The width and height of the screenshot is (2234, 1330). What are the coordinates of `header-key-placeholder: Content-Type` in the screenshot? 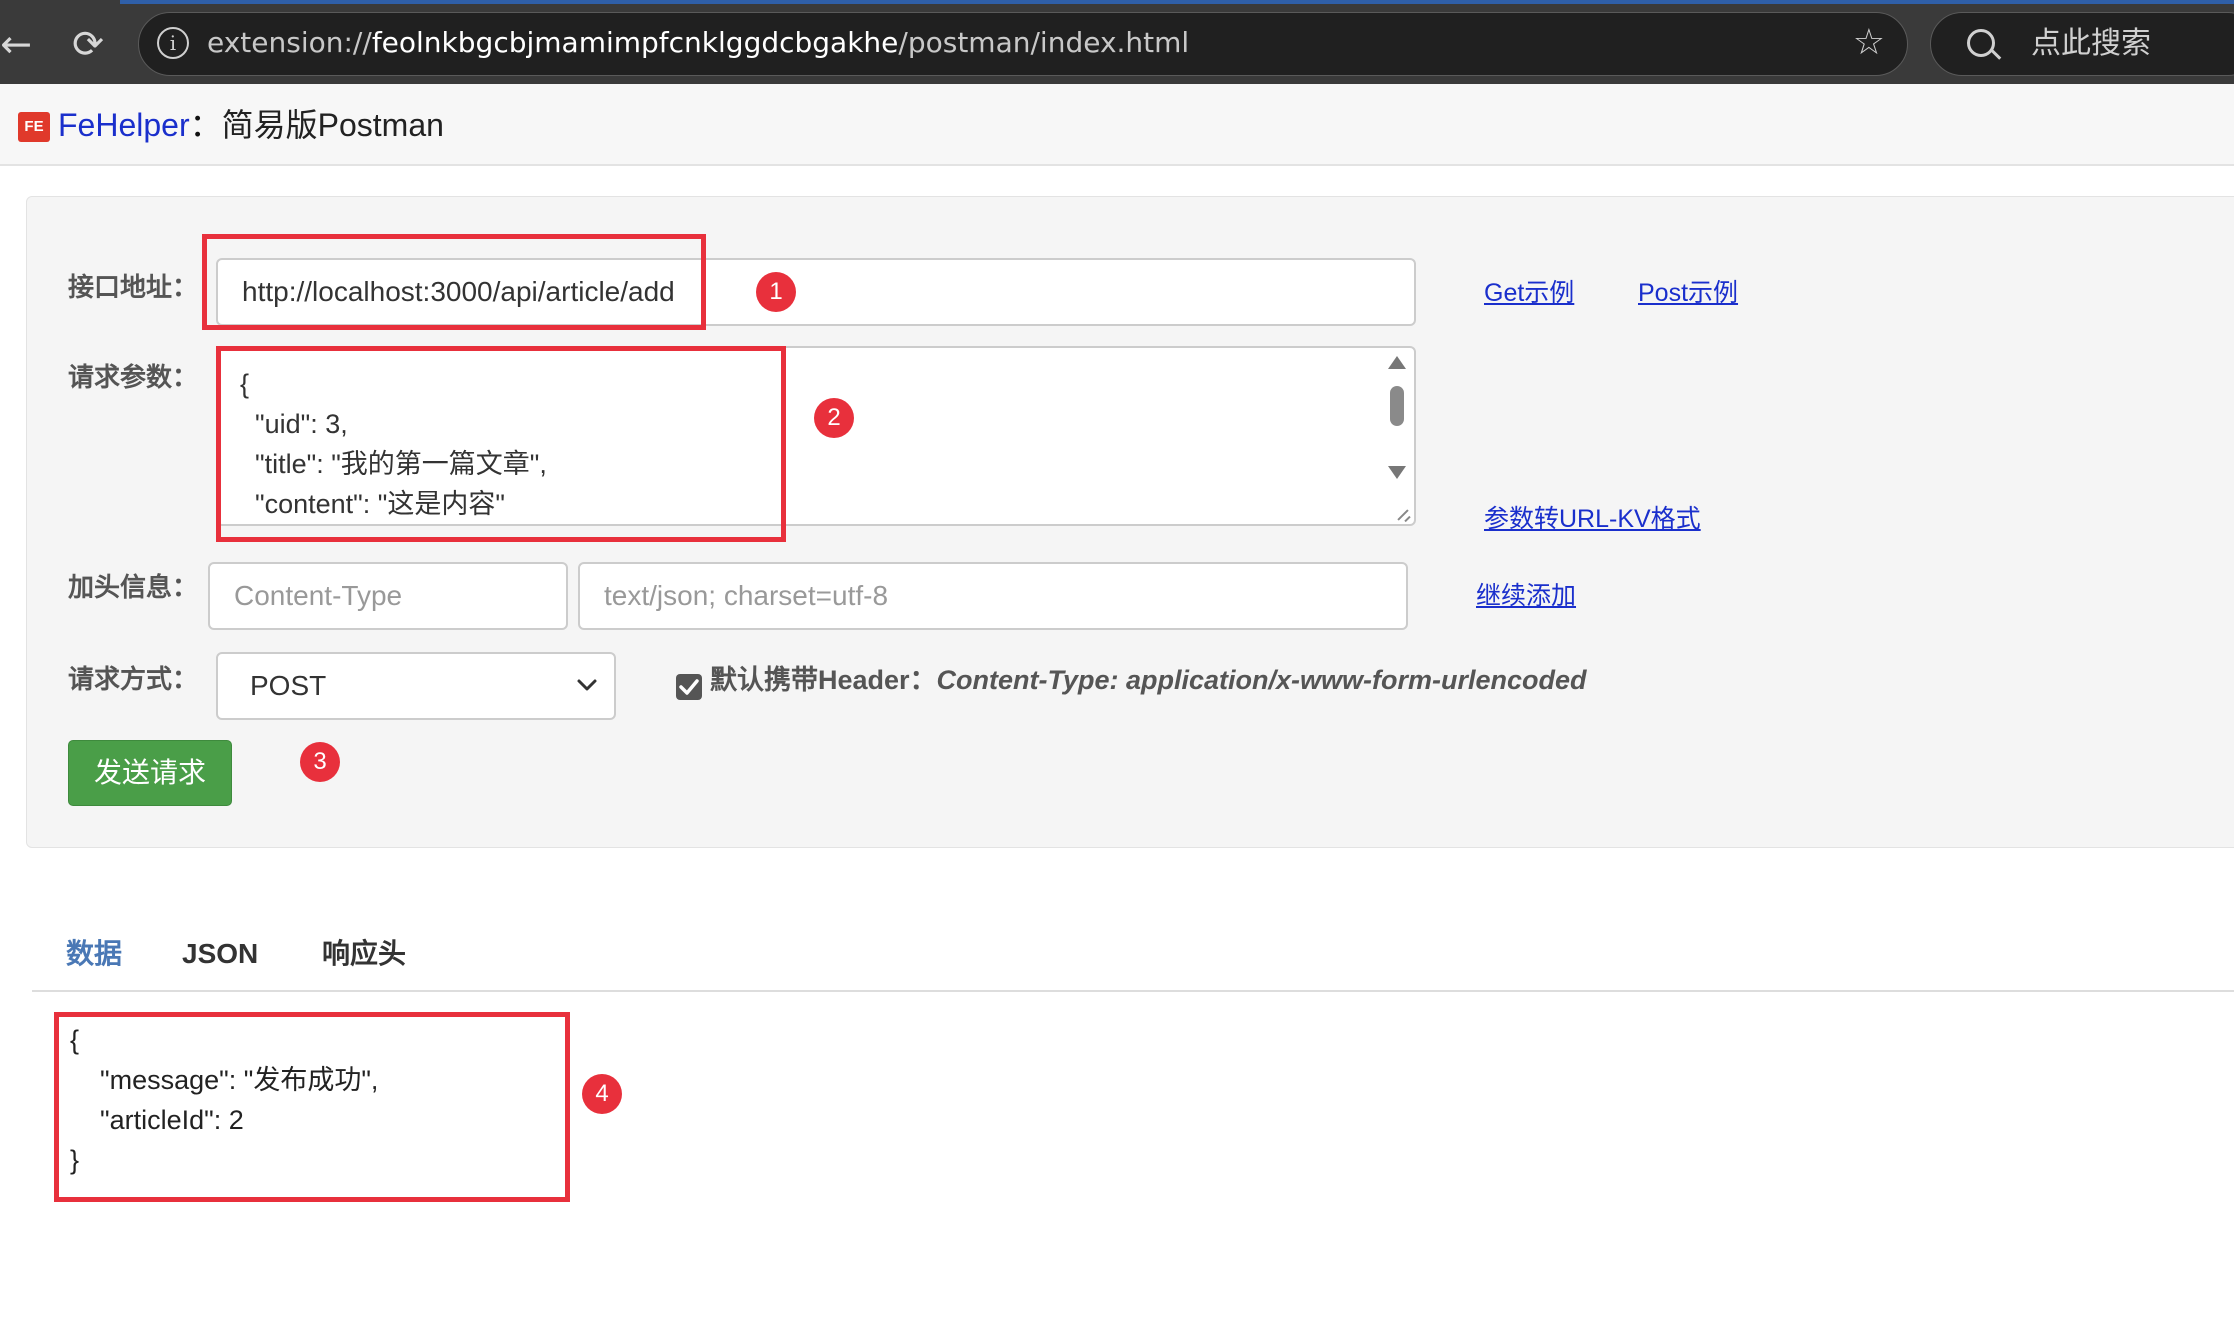 It's located at (318, 595).